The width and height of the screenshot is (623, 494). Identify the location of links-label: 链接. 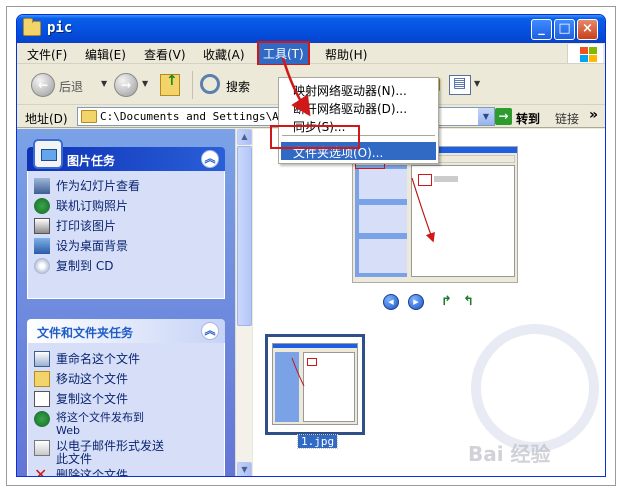
(567, 118).